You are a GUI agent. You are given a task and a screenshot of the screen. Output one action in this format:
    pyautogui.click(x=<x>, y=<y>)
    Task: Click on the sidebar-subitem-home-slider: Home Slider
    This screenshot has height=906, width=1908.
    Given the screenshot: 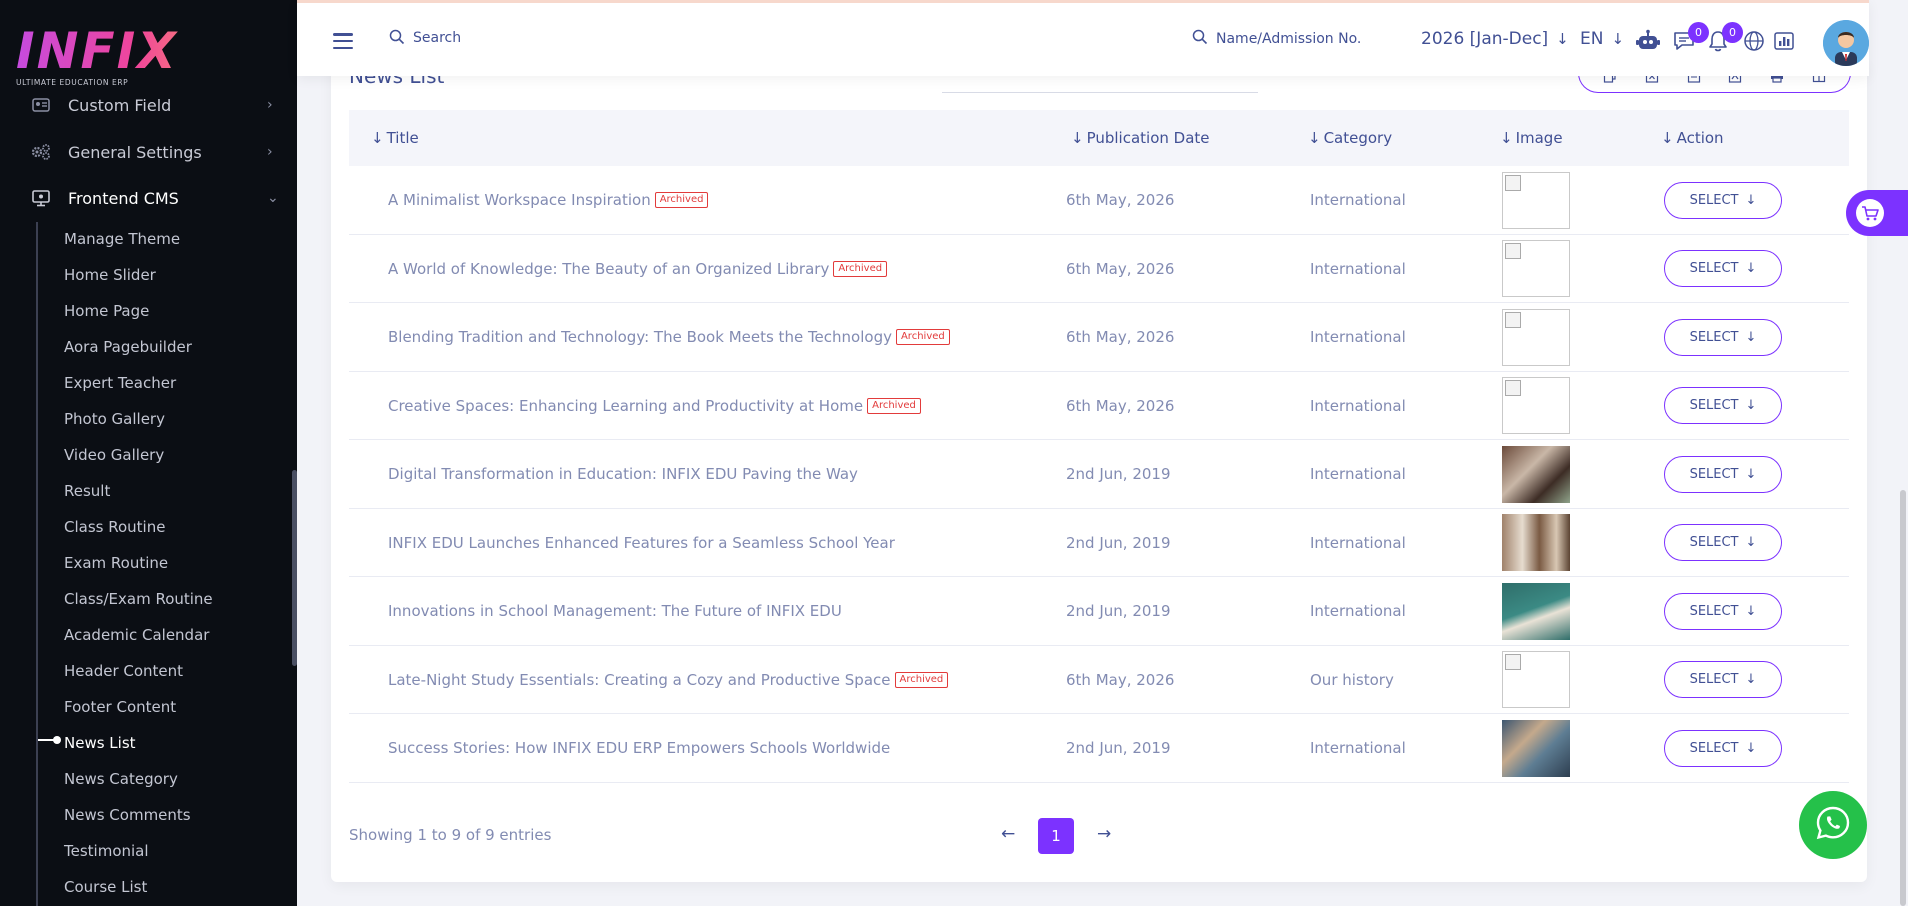 What is the action you would take?
    pyautogui.click(x=110, y=275)
    